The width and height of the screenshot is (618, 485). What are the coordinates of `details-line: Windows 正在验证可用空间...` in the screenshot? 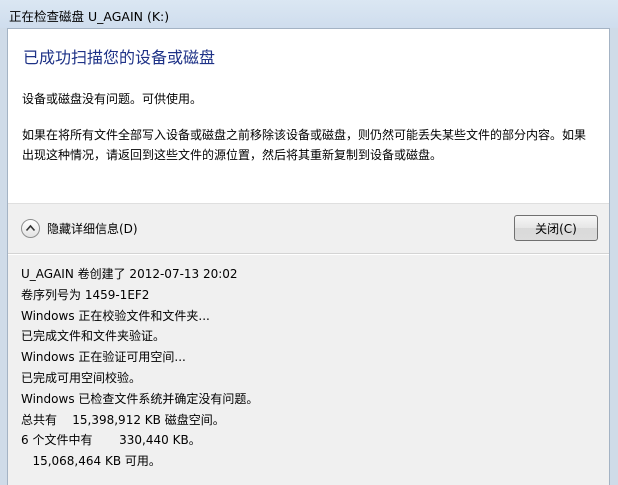 It's located at (103, 357).